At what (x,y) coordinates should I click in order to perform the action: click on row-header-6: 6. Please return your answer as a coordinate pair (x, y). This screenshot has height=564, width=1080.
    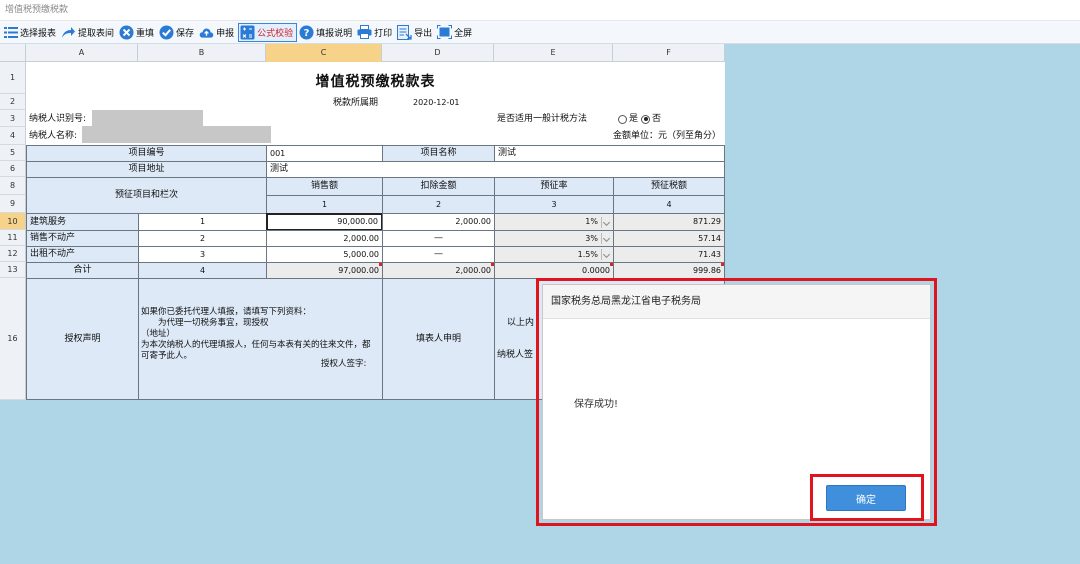
    Looking at the image, I should click on (13, 169).